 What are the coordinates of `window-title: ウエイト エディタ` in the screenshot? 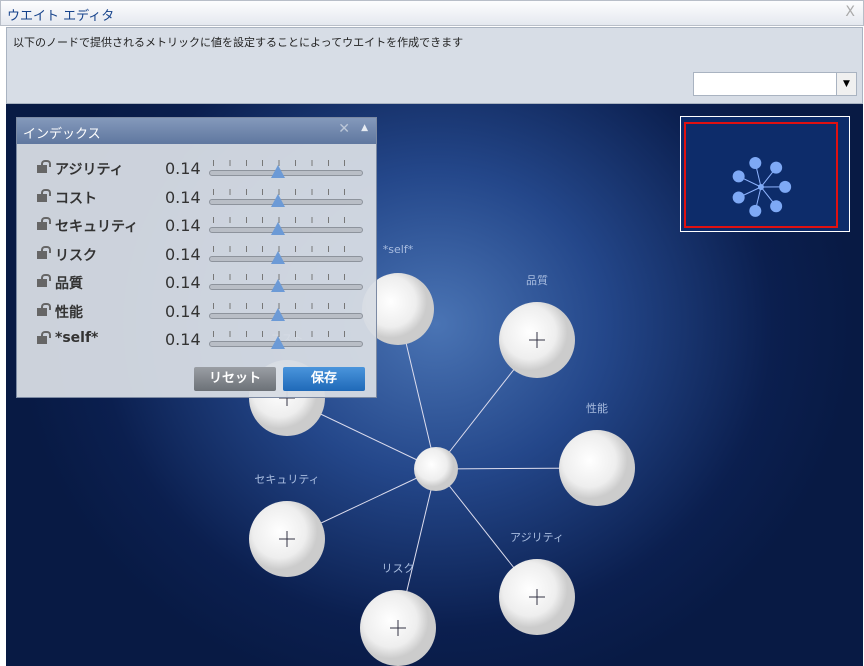 It's located at (61, 16).